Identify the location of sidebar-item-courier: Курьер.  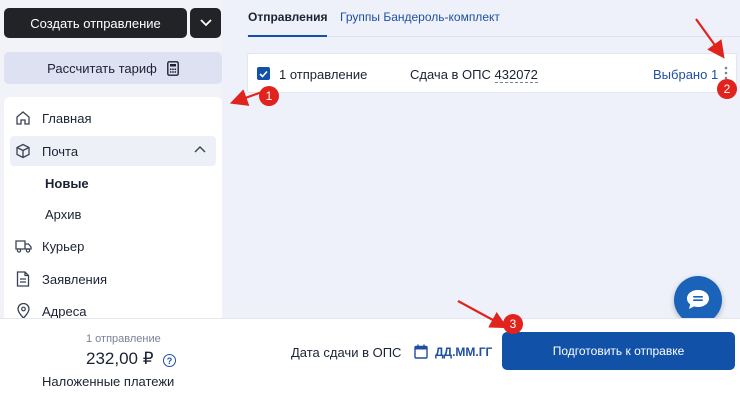
(113, 246).